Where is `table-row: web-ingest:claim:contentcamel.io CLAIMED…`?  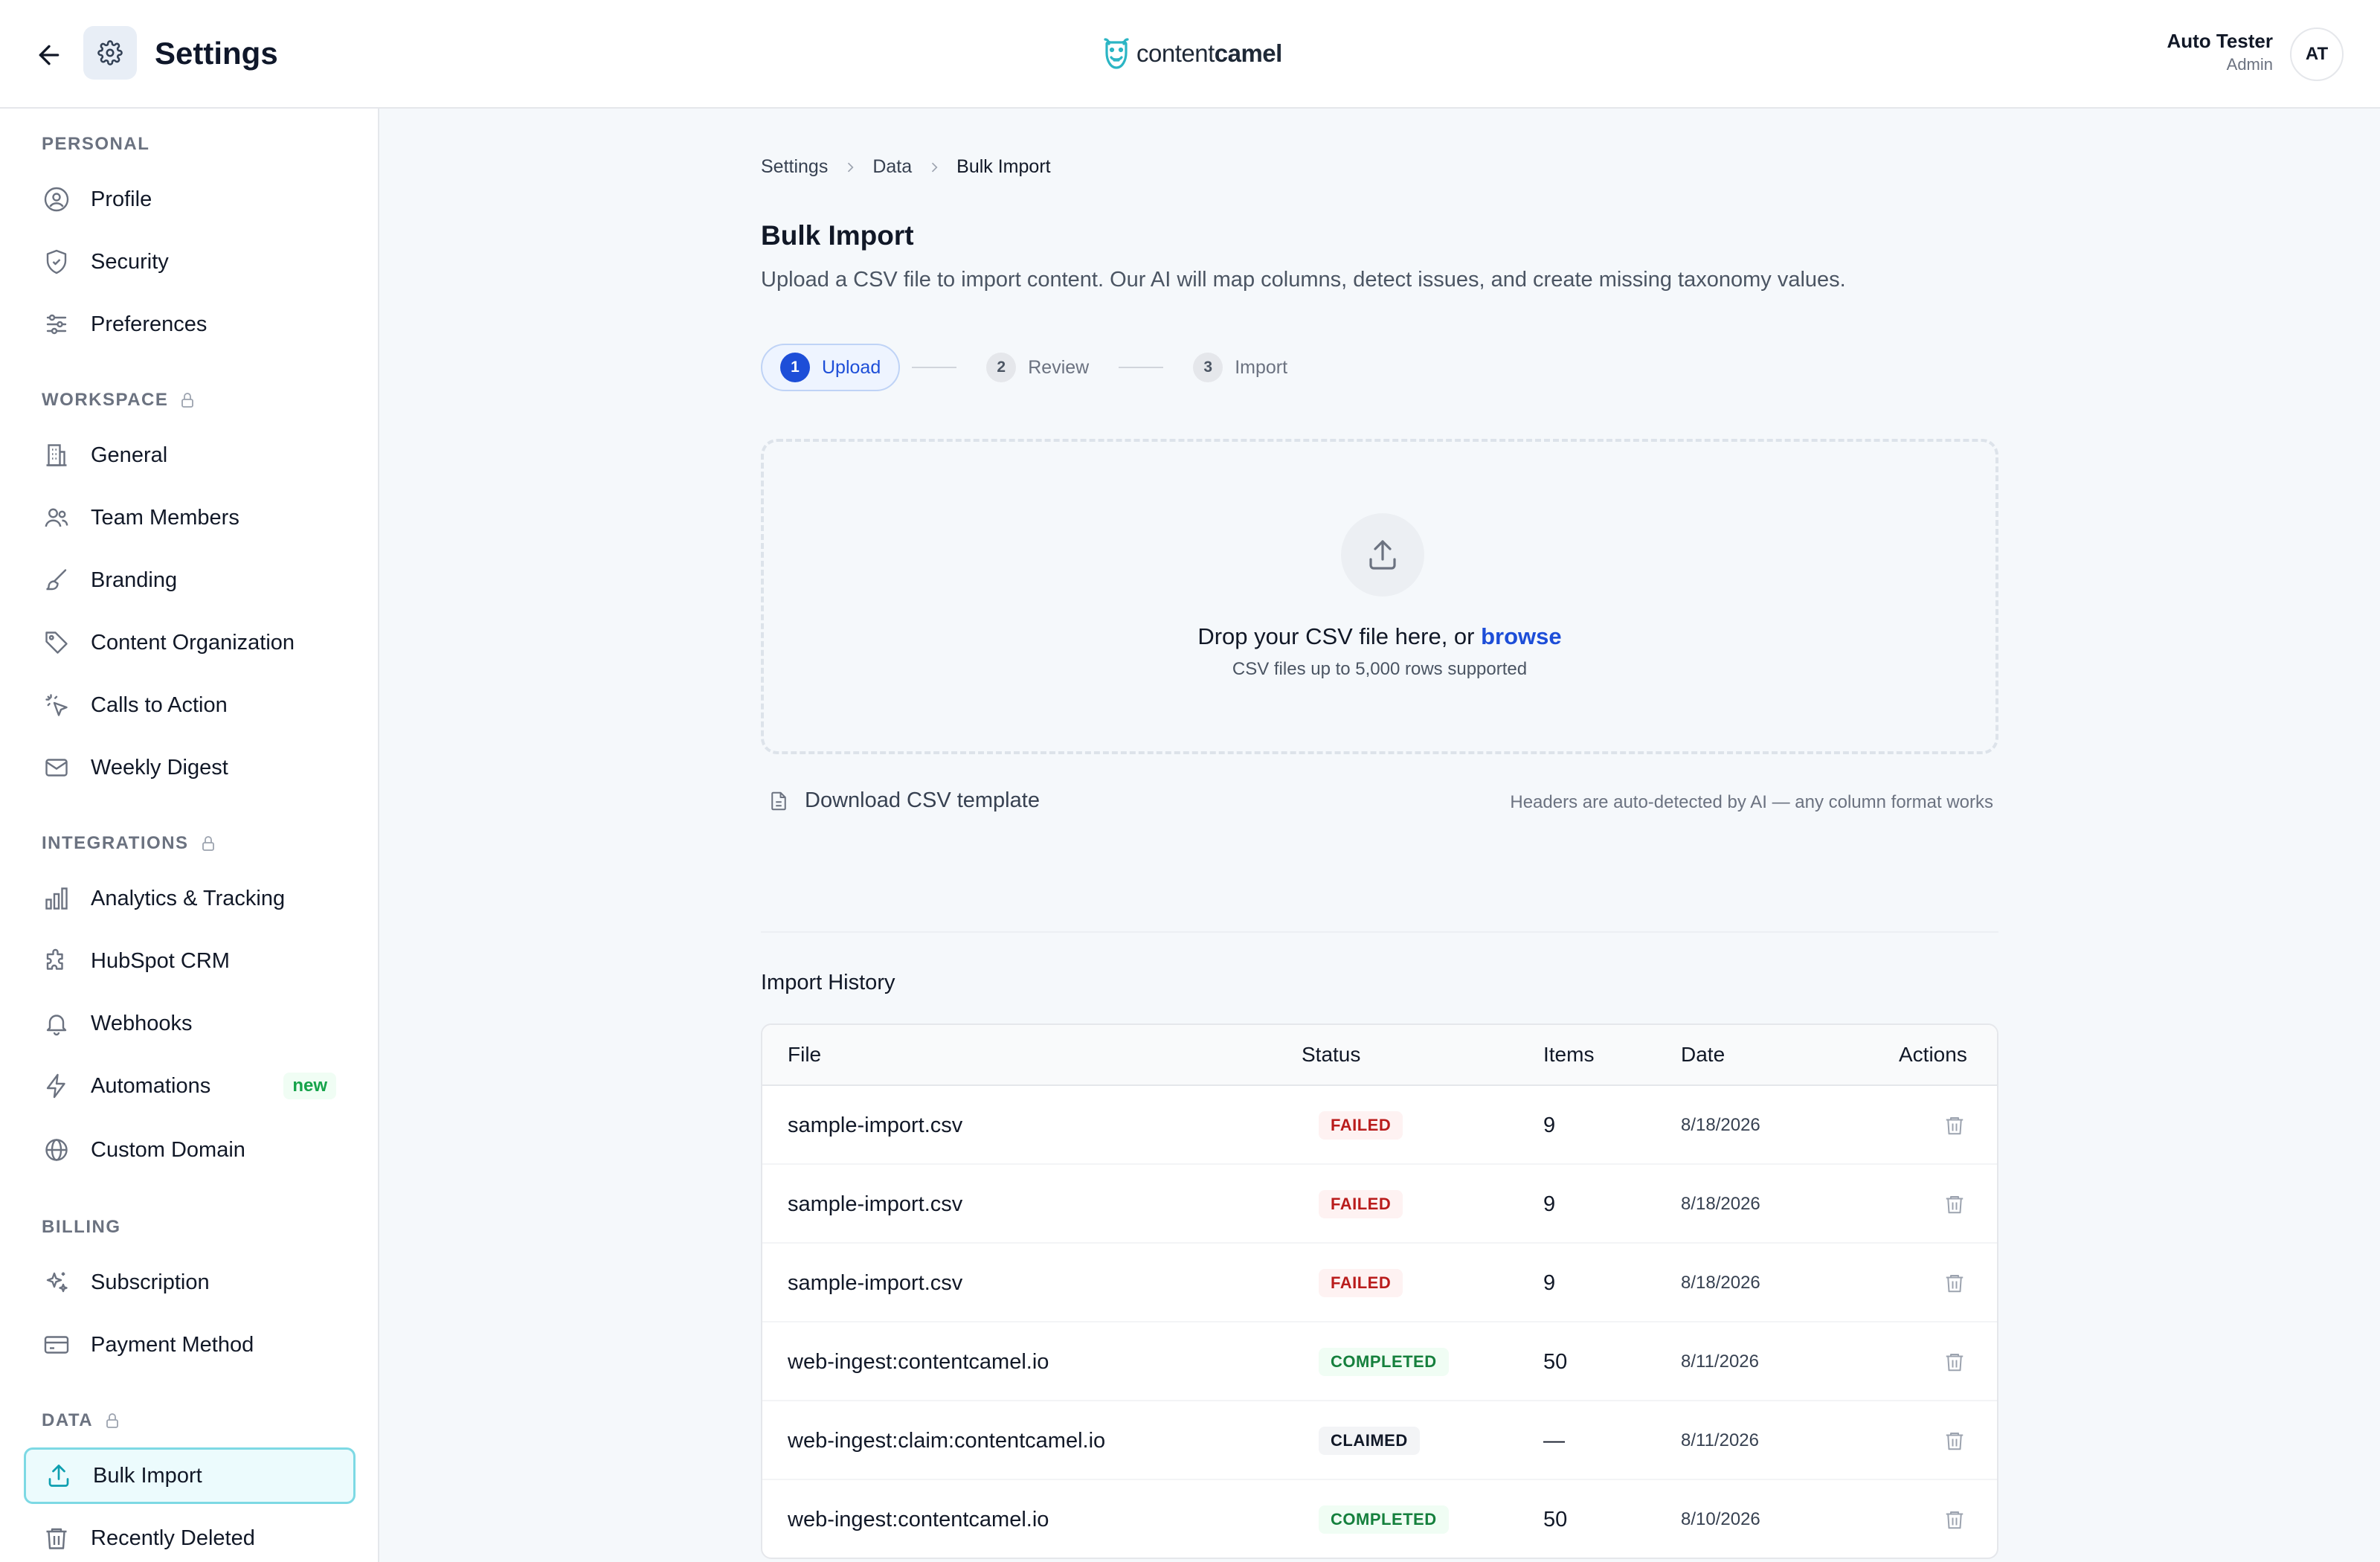
table-row: web-ingest:claim:contentcamel.io CLAIMED… is located at coordinates (1379, 1440).